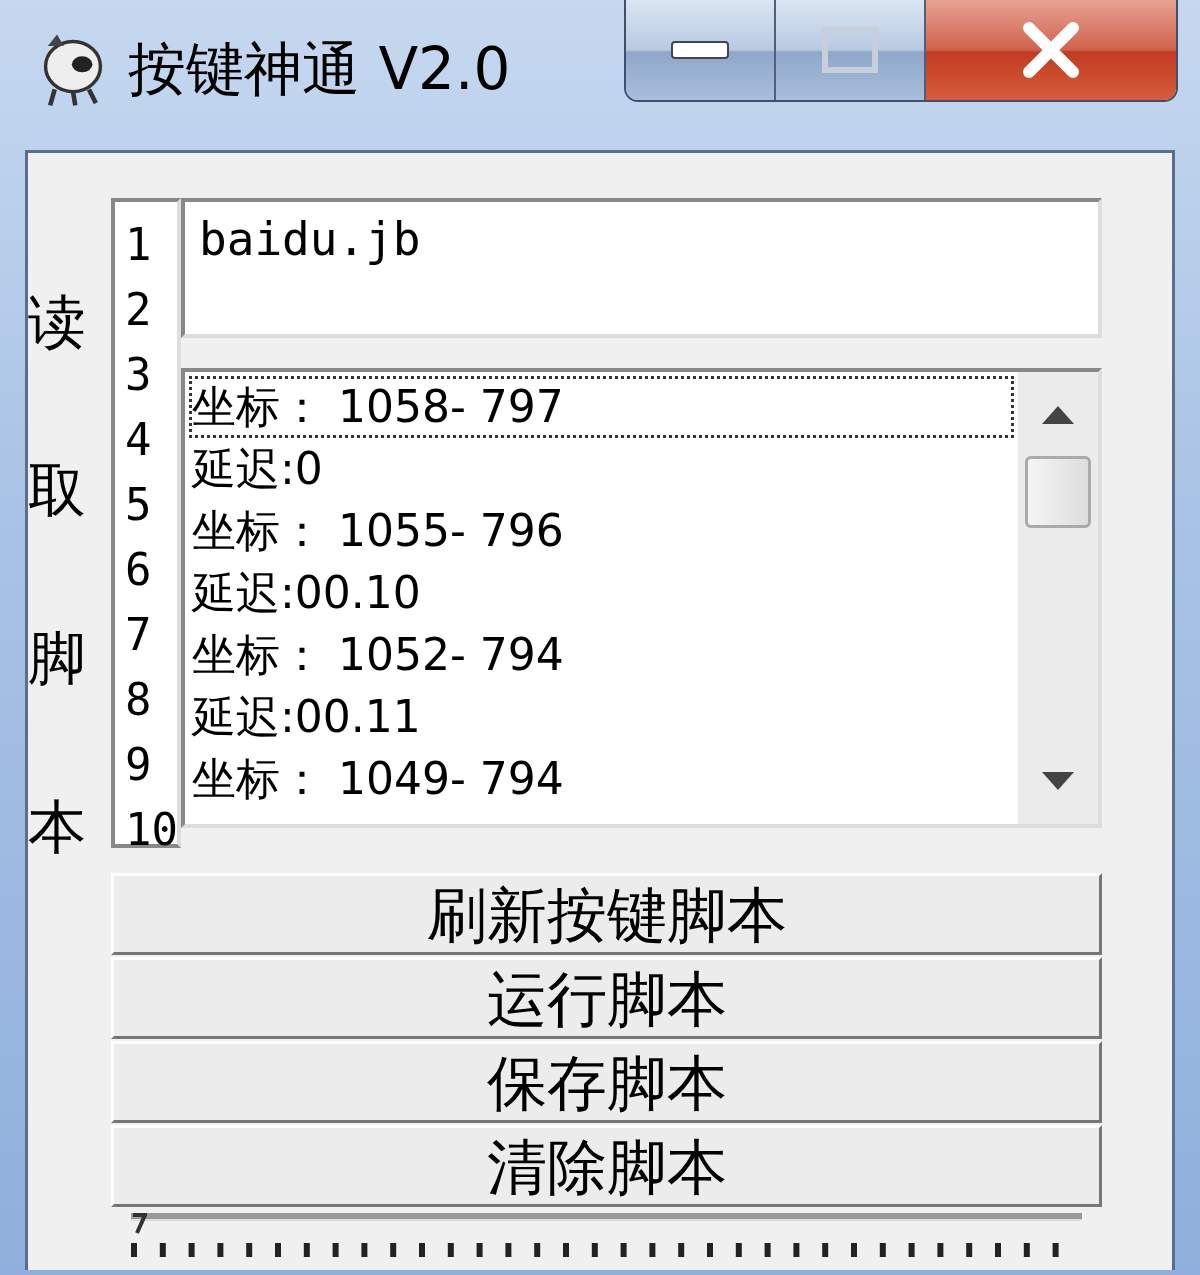 The width and height of the screenshot is (1200, 1275). Describe the element at coordinates (57, 575) in the screenshot. I see `side-label: 读取脚本` at that location.